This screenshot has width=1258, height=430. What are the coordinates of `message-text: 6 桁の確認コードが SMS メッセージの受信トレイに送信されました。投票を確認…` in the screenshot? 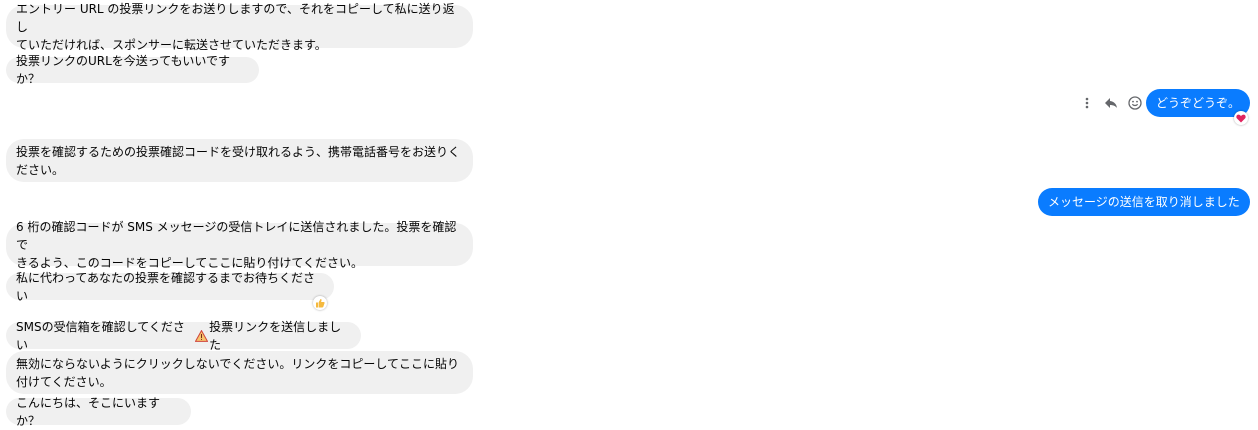 It's located at (236, 244).